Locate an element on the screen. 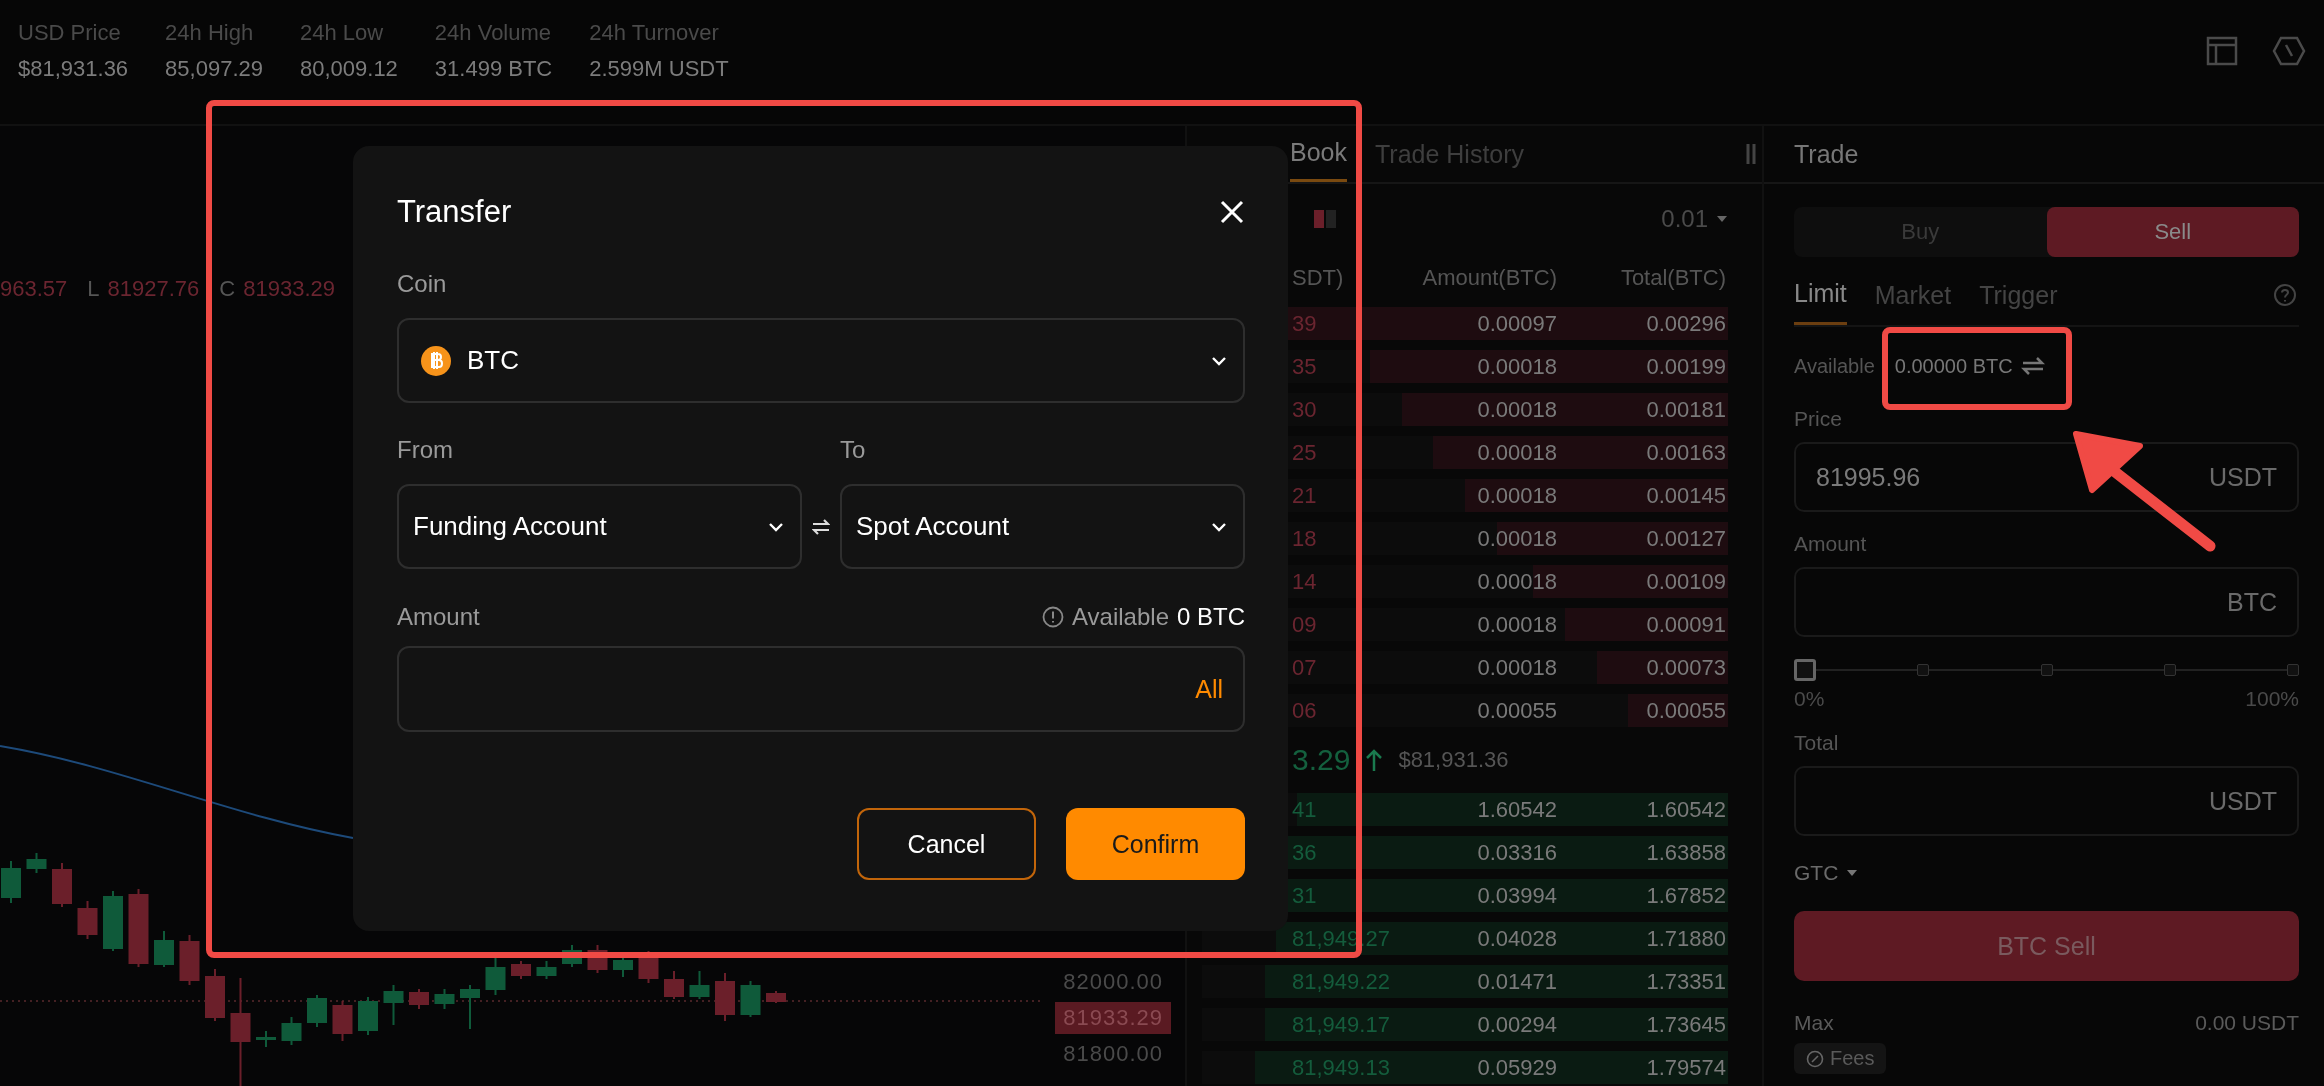  amount-input: All is located at coordinates (821, 689).